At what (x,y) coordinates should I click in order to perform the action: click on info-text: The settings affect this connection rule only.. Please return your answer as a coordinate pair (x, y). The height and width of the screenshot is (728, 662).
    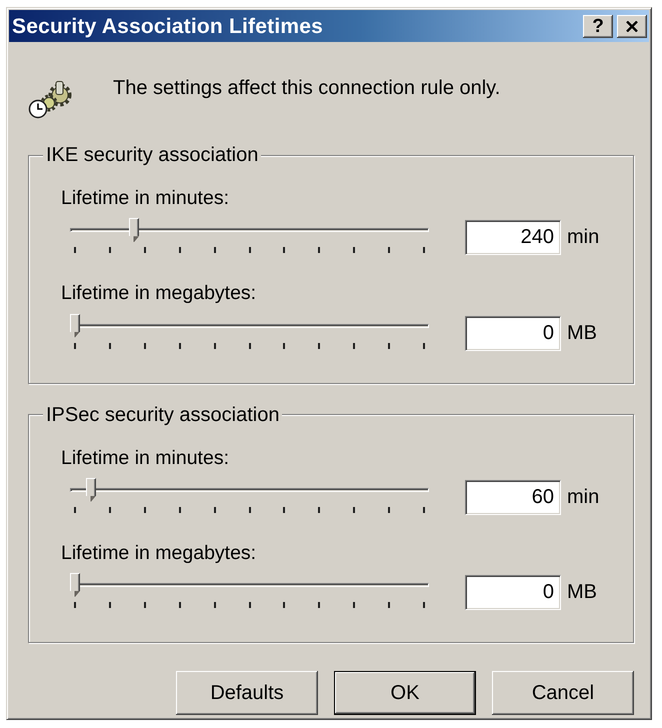
    Looking at the image, I should click on (306, 88).